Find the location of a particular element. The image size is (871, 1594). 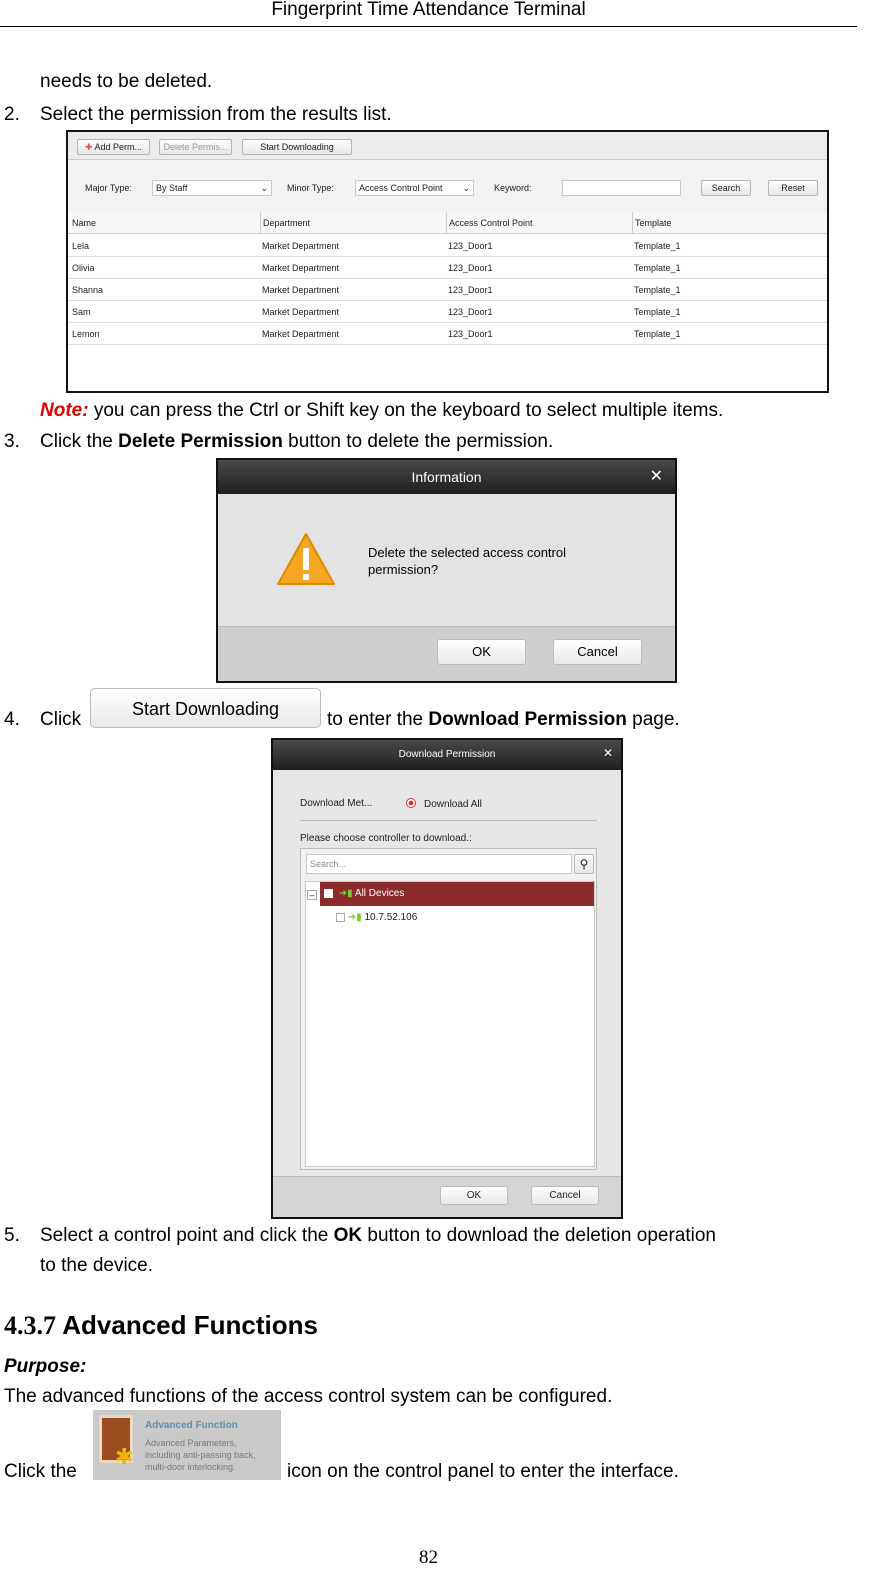

step-number: 4. is located at coordinates (12, 719).